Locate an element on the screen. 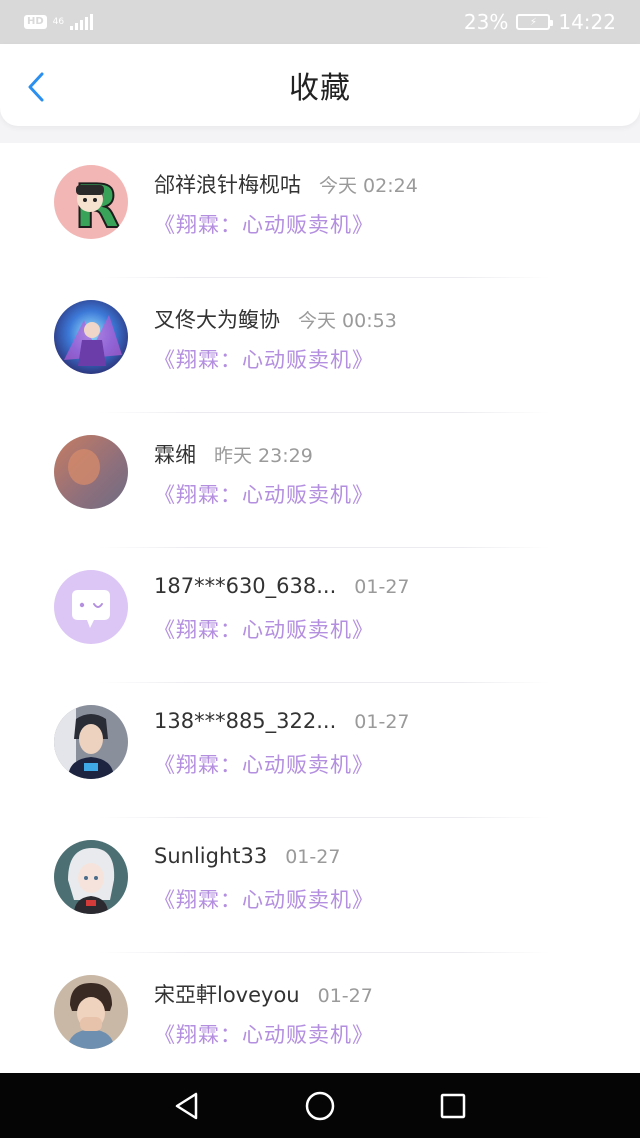 Image resolution: width=640 pixels, height=1138 pixels. nav-back-button is located at coordinates (187, 1106).